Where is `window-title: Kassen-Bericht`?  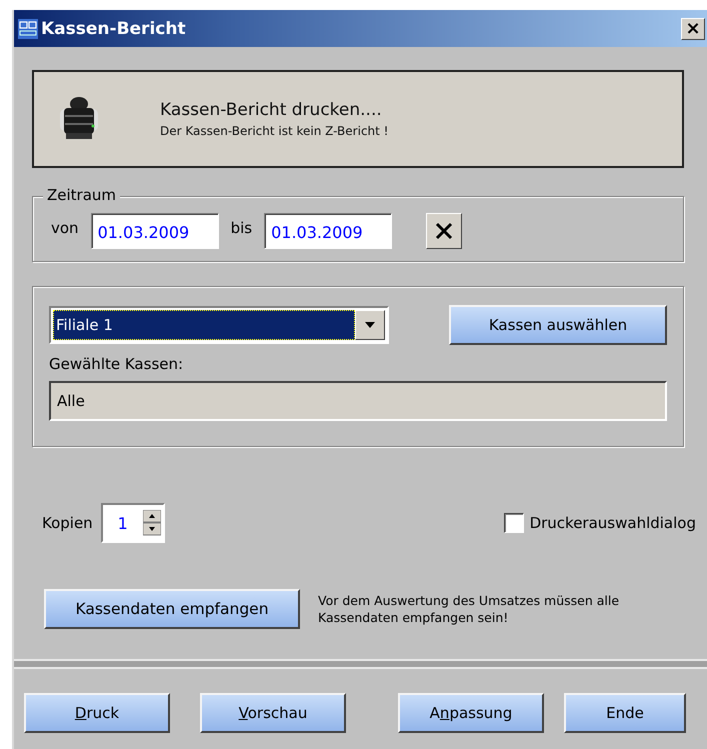 window-title: Kassen-Bericht is located at coordinates (114, 28).